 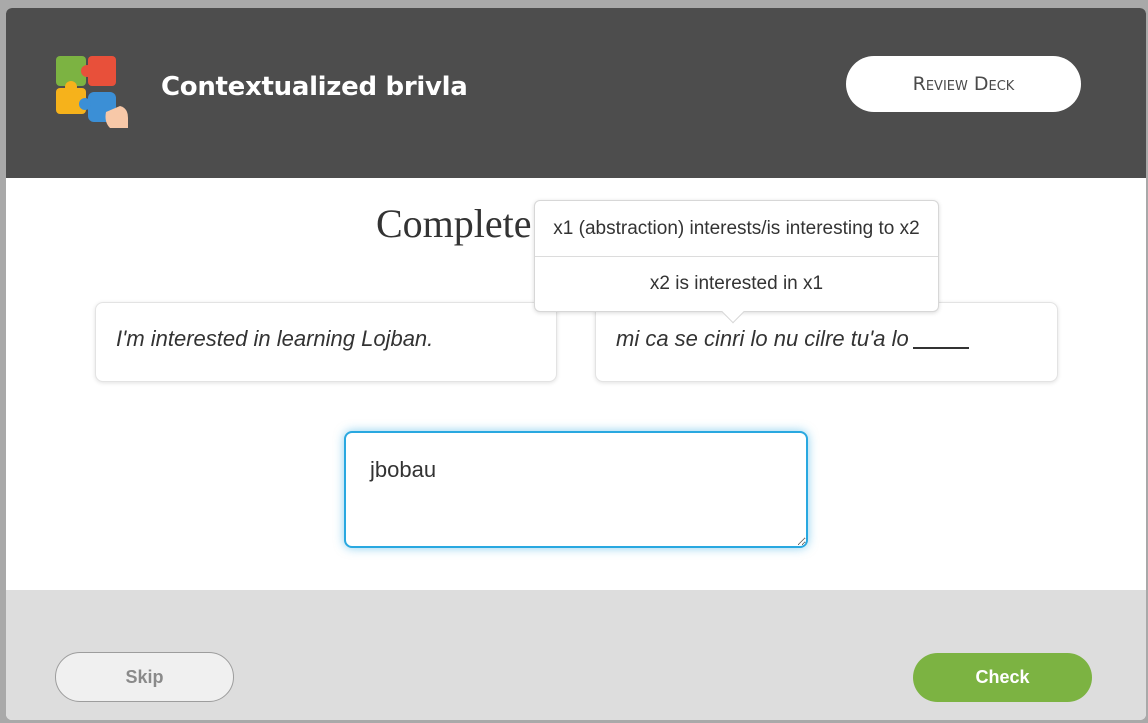 What do you see at coordinates (736, 283) in the screenshot?
I see `tooltip-definition-line: x2 is interested in x1` at bounding box center [736, 283].